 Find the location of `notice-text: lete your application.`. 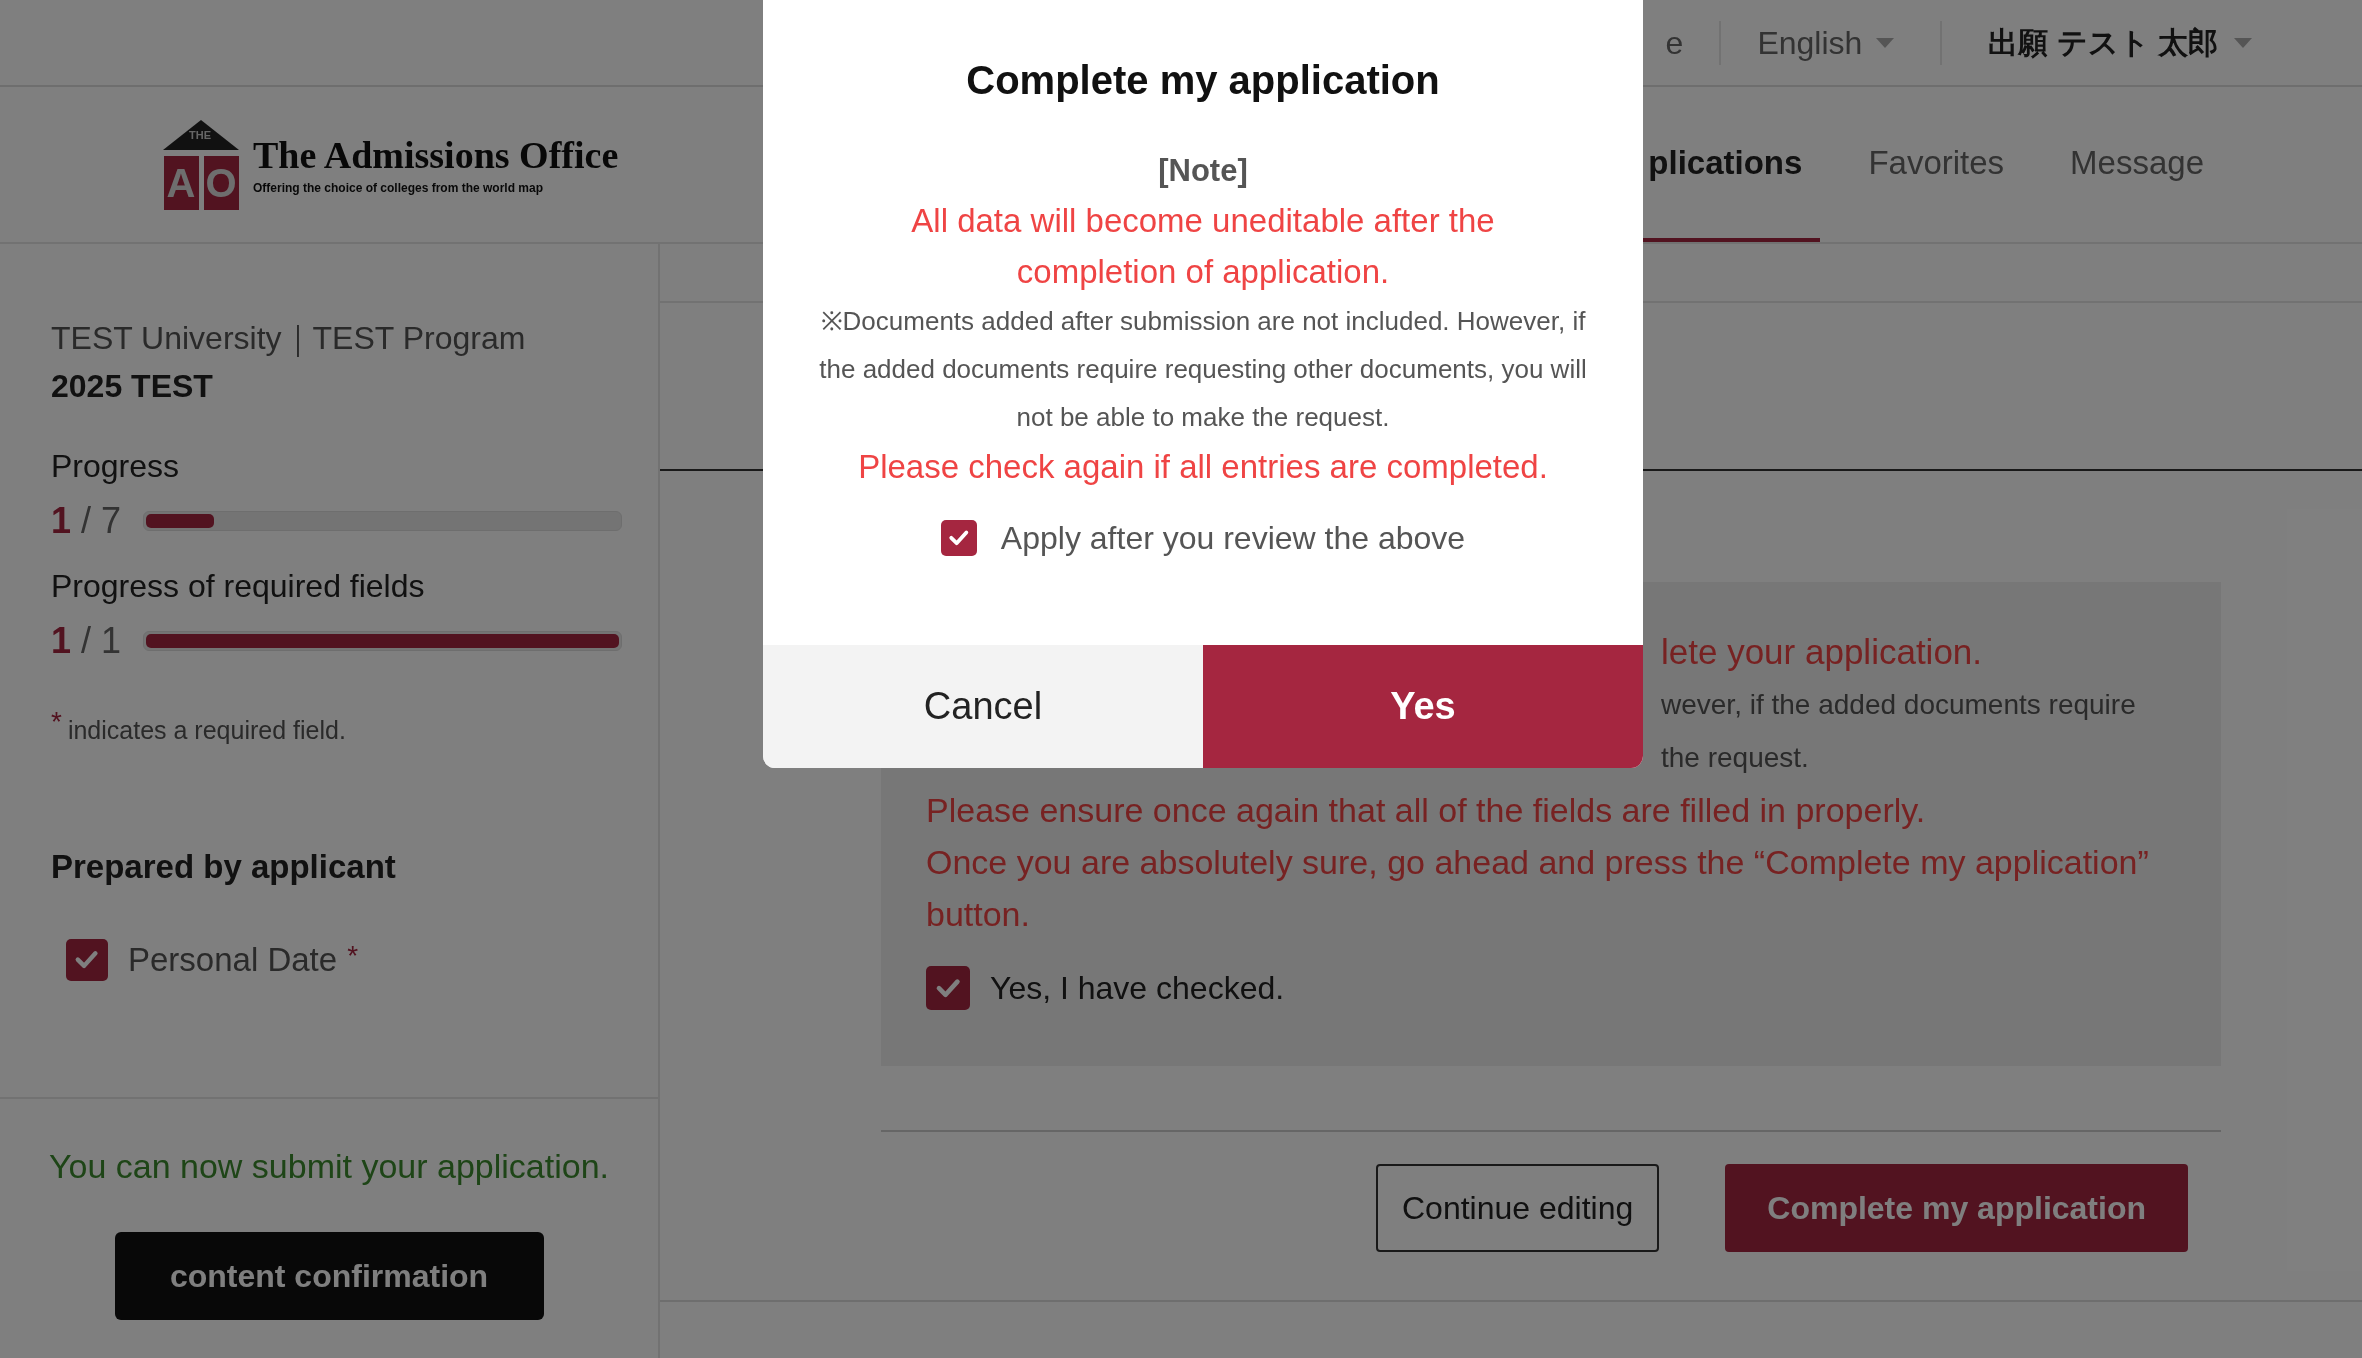

notice-text: lete your application. is located at coordinates (1822, 652).